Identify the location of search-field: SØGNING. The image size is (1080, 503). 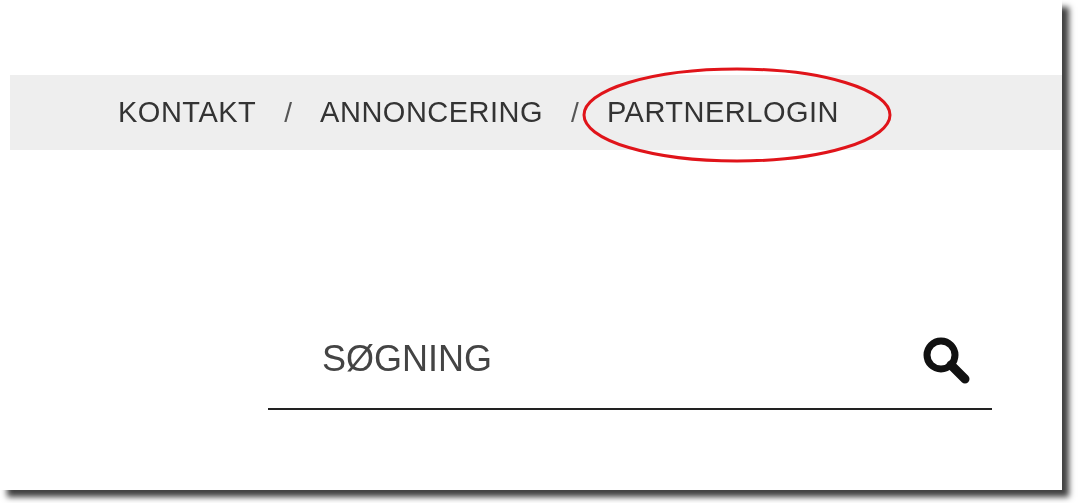
(630, 360).